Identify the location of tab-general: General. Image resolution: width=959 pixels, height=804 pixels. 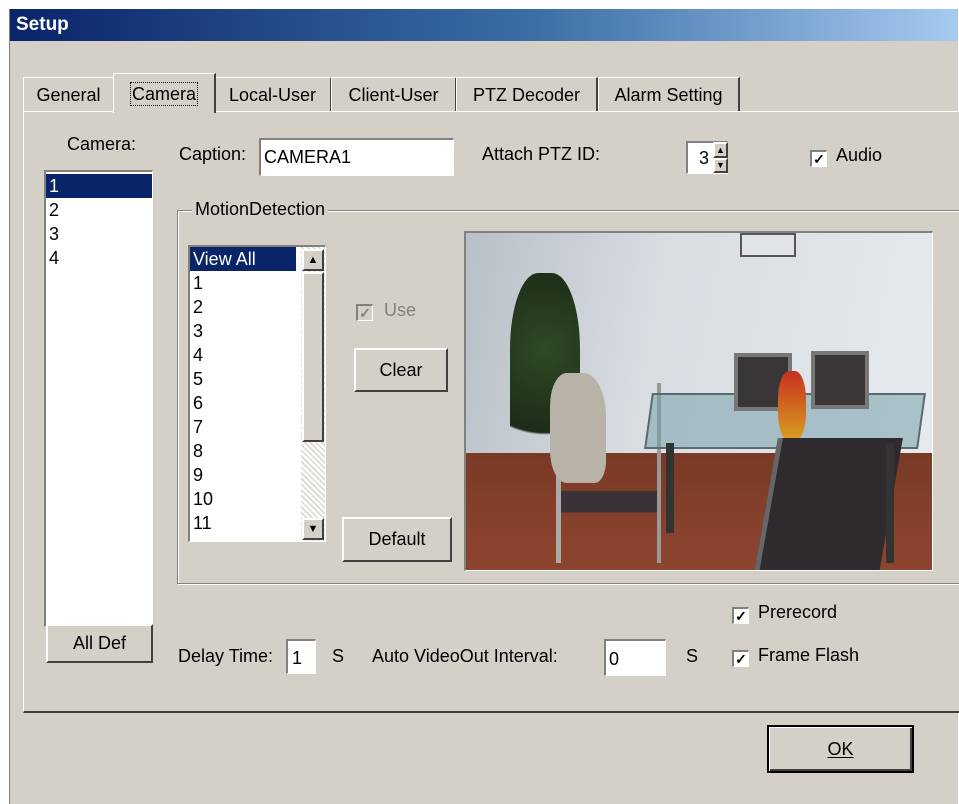
(69, 94).